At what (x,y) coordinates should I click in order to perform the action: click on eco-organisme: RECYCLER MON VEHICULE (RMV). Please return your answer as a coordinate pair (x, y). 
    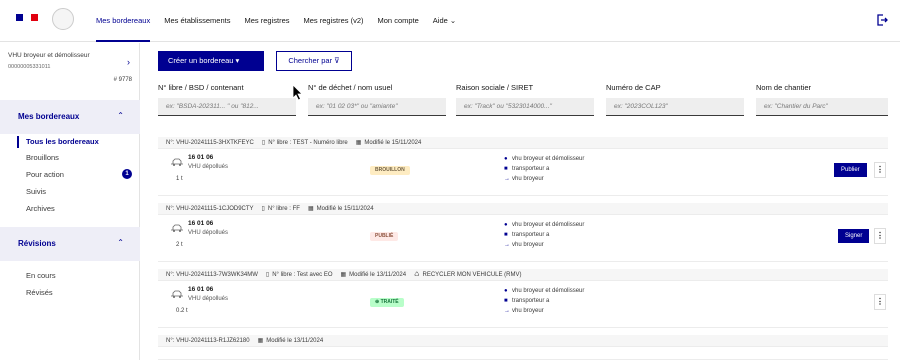
    Looking at the image, I should click on (472, 274).